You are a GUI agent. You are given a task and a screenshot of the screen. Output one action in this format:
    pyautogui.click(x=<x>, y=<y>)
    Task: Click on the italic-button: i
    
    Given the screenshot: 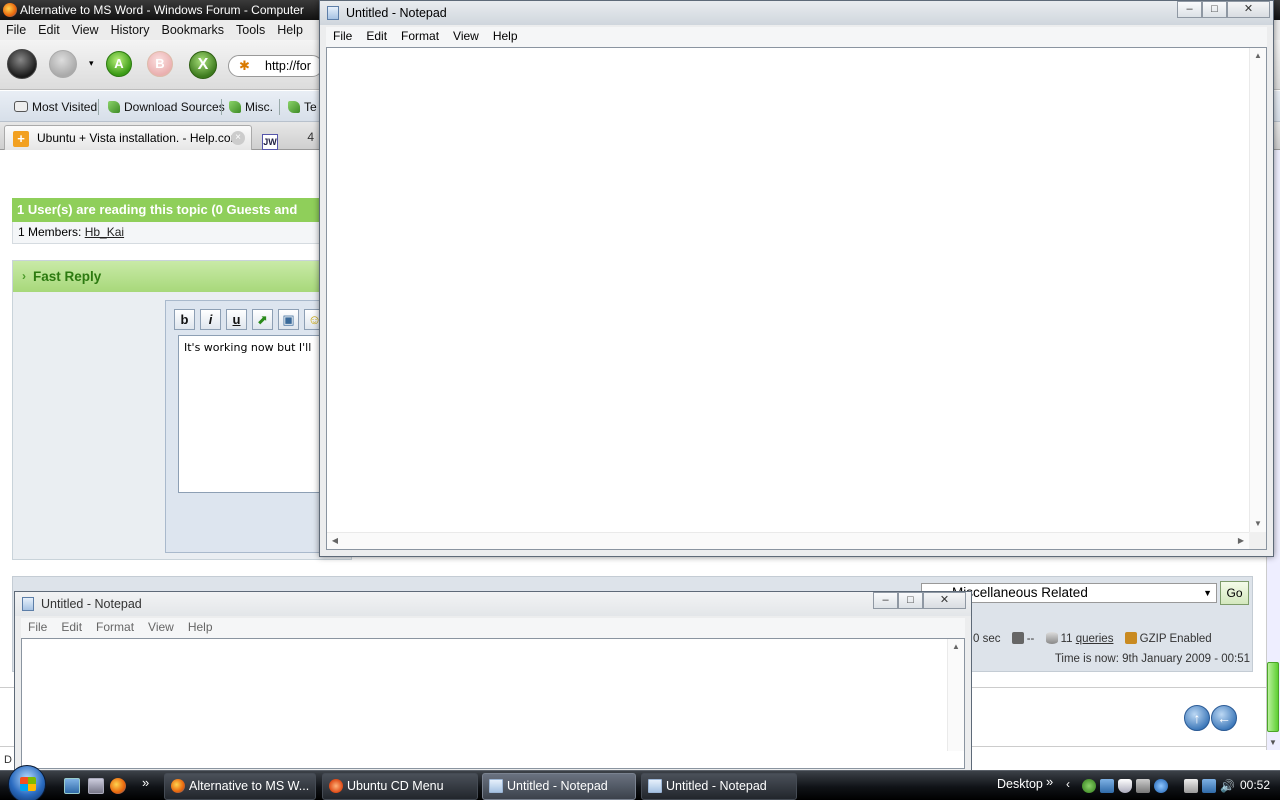 What is the action you would take?
    pyautogui.click(x=210, y=319)
    